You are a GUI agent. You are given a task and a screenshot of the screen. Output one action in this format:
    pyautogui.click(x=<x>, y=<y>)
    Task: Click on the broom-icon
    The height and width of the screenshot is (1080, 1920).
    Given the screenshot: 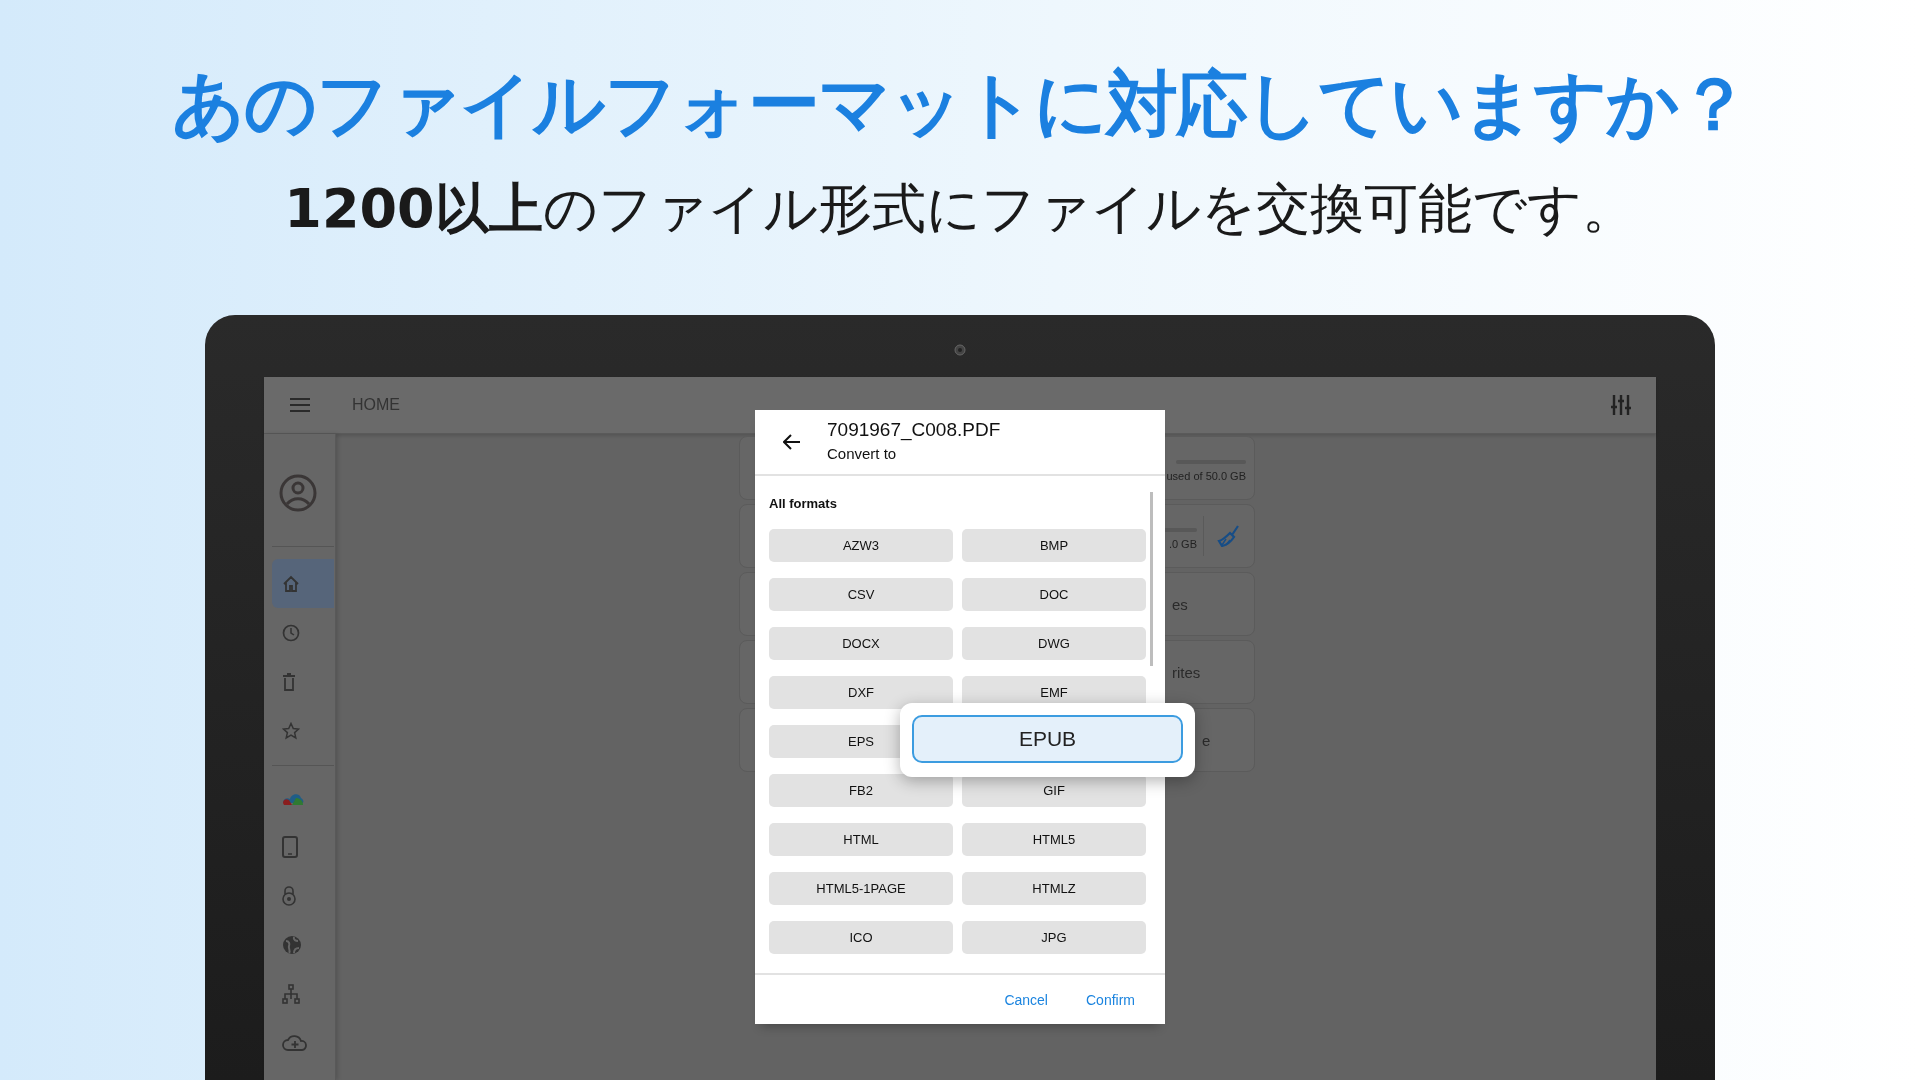 What is the action you would take?
    pyautogui.click(x=1228, y=536)
    